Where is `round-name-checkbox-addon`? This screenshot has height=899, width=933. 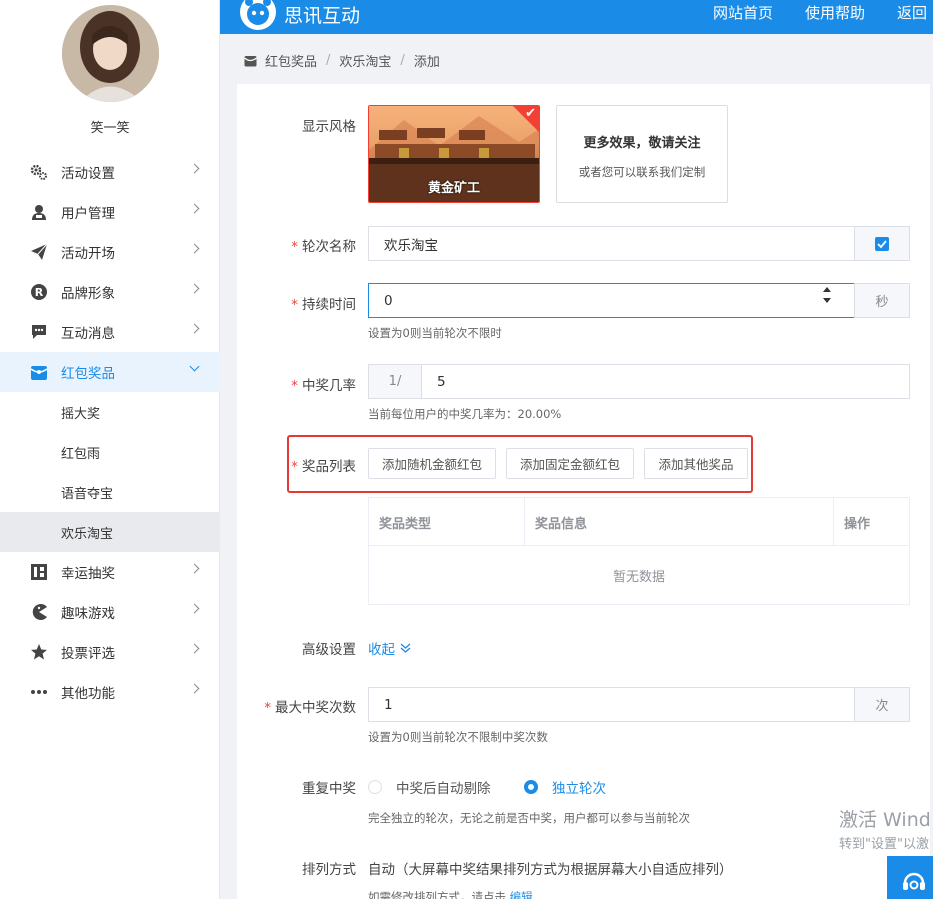 round-name-checkbox-addon is located at coordinates (882, 243).